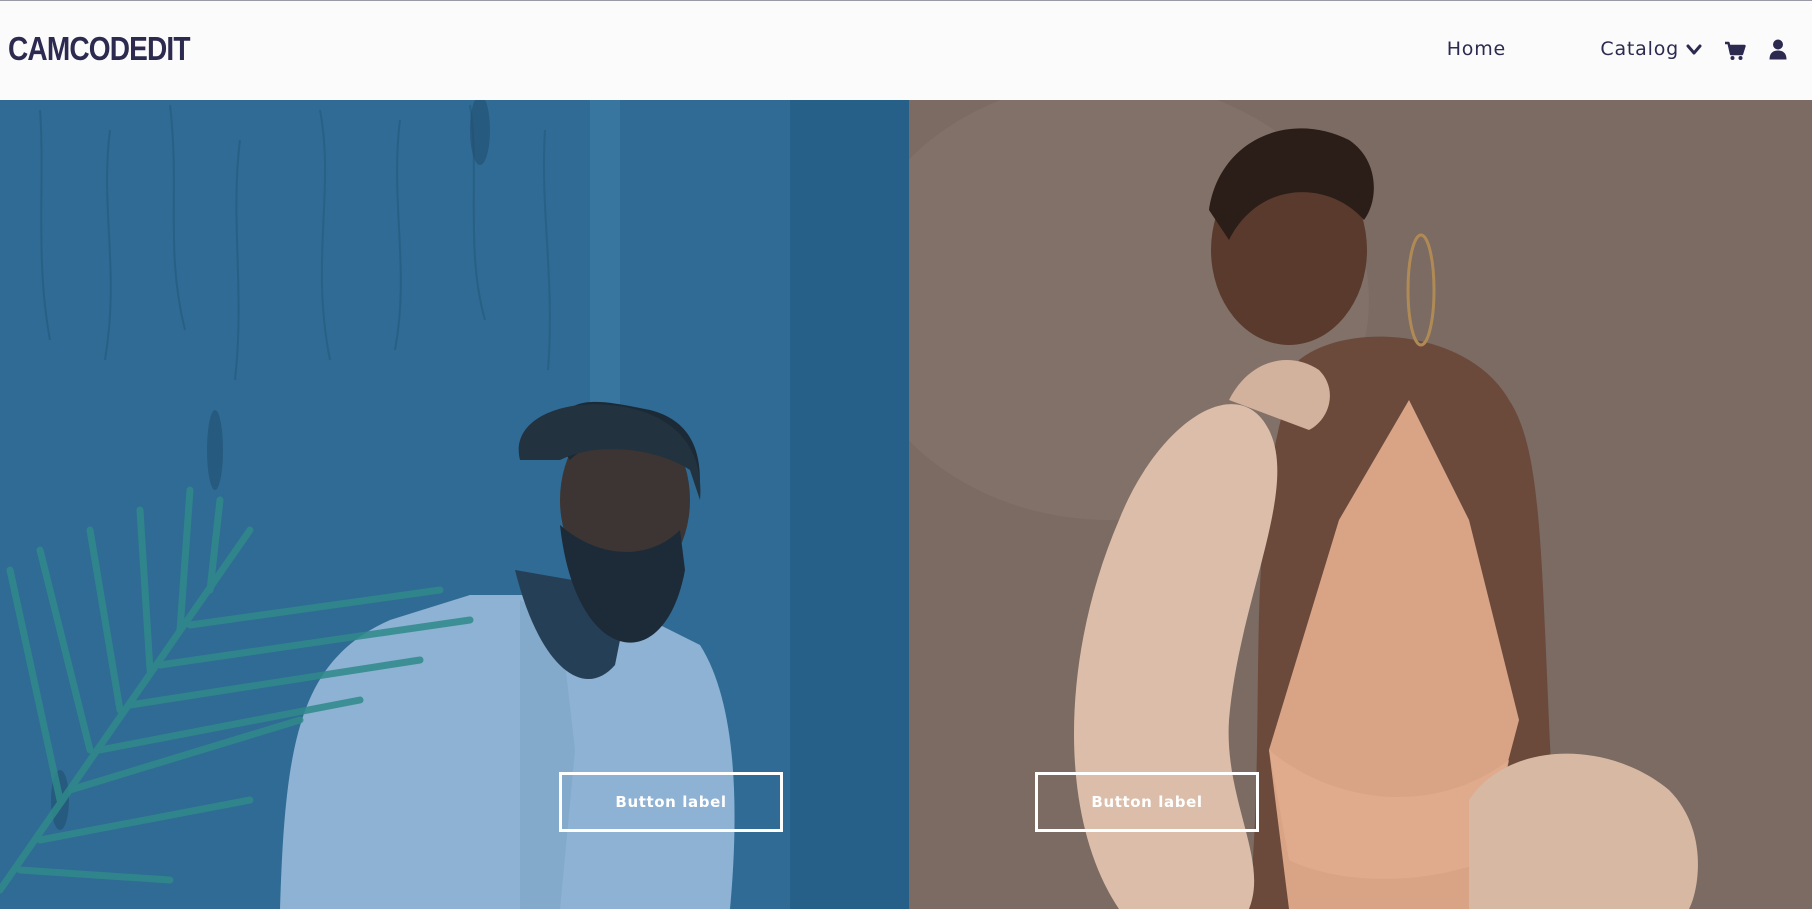 The width and height of the screenshot is (1812, 909). What do you see at coordinates (906, 50) in the screenshot?
I see `site-header: CAMCODEDIT Home Catalog` at bounding box center [906, 50].